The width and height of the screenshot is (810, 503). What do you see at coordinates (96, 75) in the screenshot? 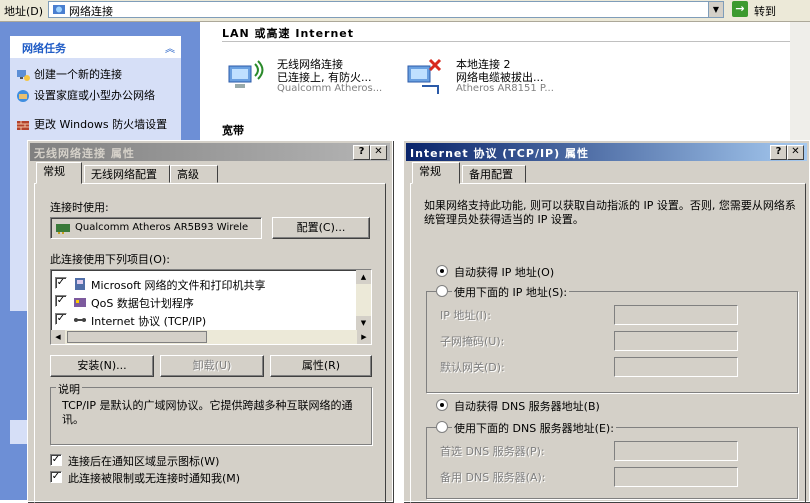
I see `task-create-connection: 创建一个新的连接` at bounding box center [96, 75].